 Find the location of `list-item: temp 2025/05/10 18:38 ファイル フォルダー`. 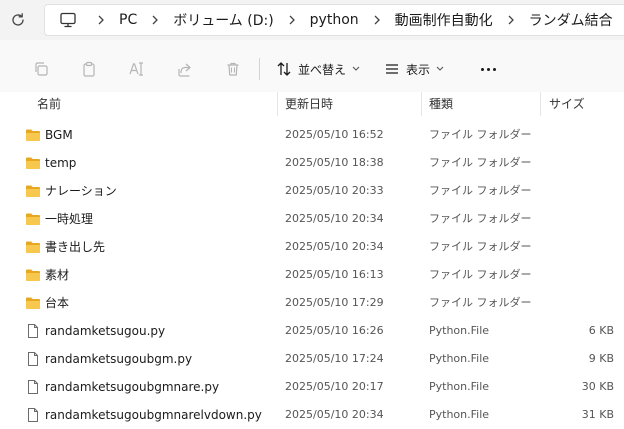

list-item: temp 2025/05/10 18:38 ファイル フォルダー is located at coordinates (312, 163).